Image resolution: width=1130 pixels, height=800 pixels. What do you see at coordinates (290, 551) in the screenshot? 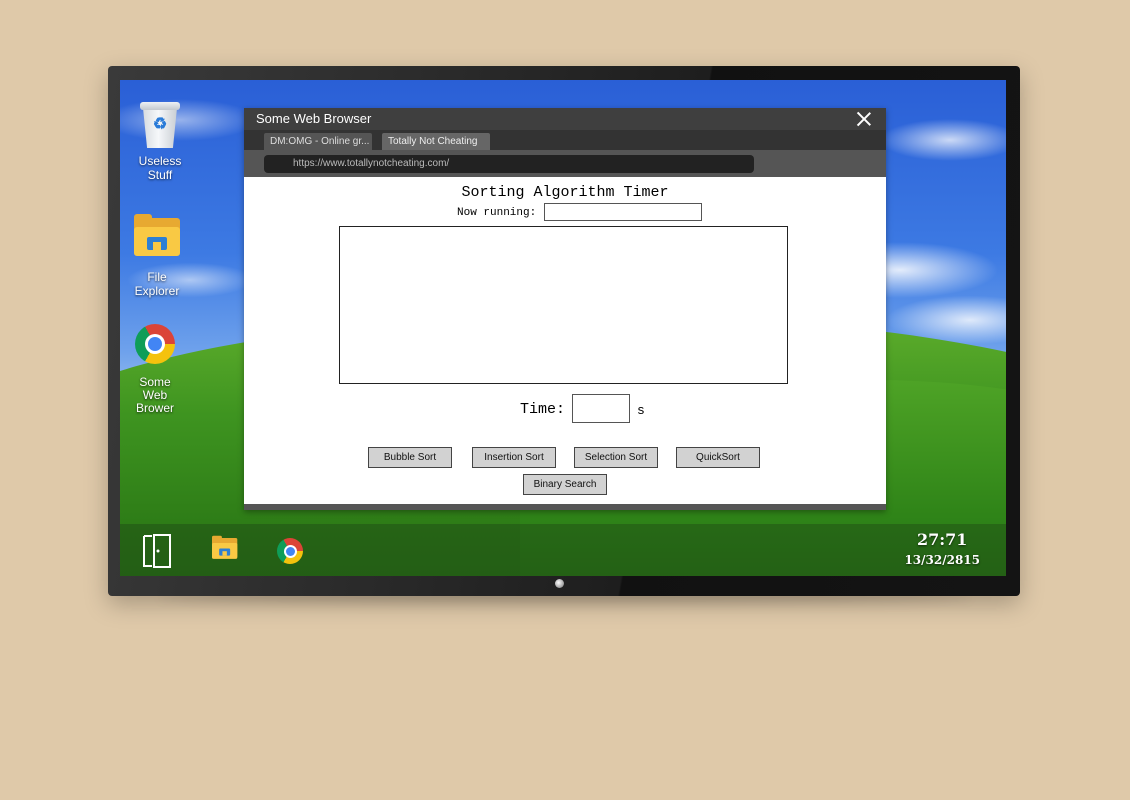
I see `taskbar-chrome-icon` at bounding box center [290, 551].